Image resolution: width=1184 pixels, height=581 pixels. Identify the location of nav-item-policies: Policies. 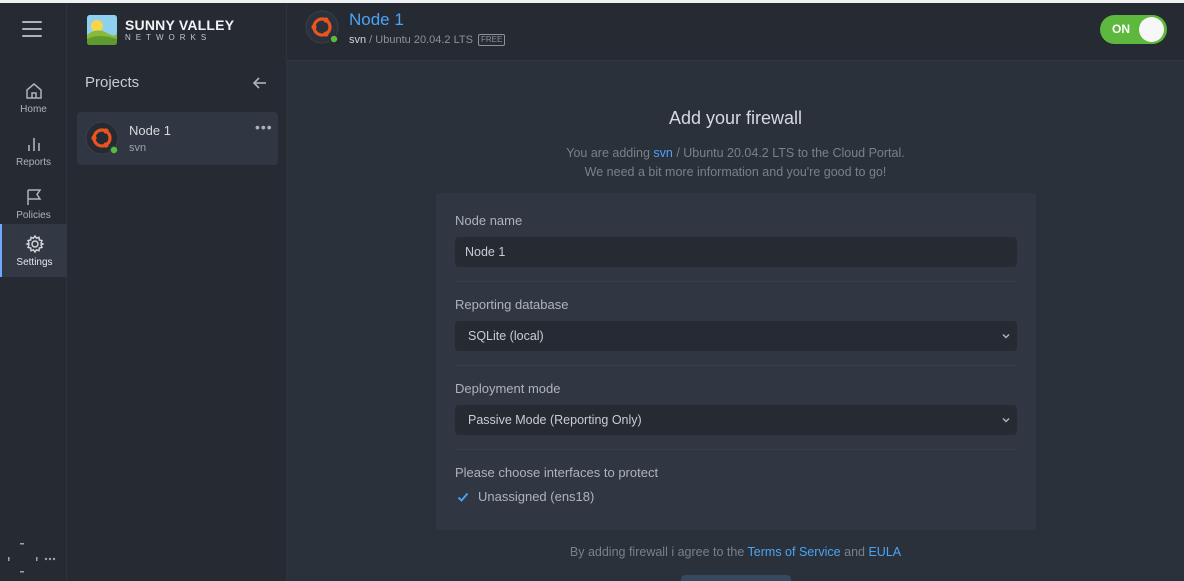
(33, 203).